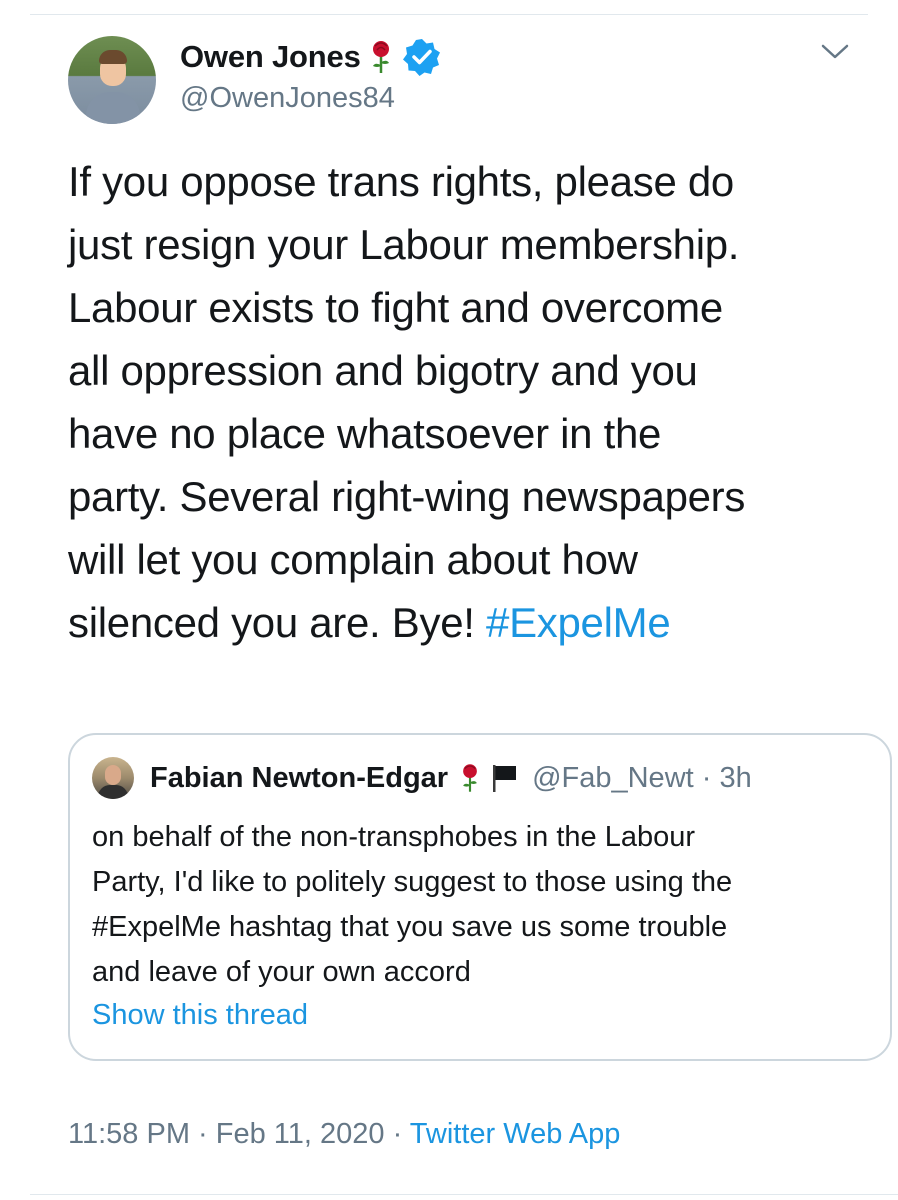  What do you see at coordinates (464, 1194) in the screenshot?
I see `bottom-divider` at bounding box center [464, 1194].